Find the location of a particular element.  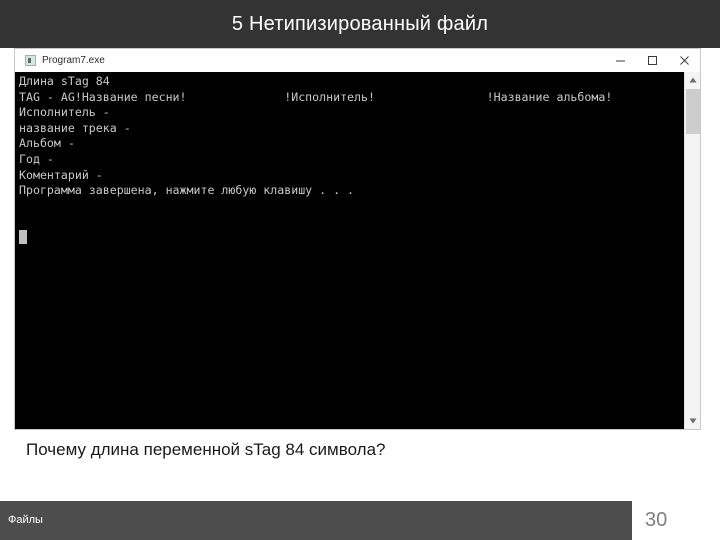

application-icon is located at coordinates (30, 60).